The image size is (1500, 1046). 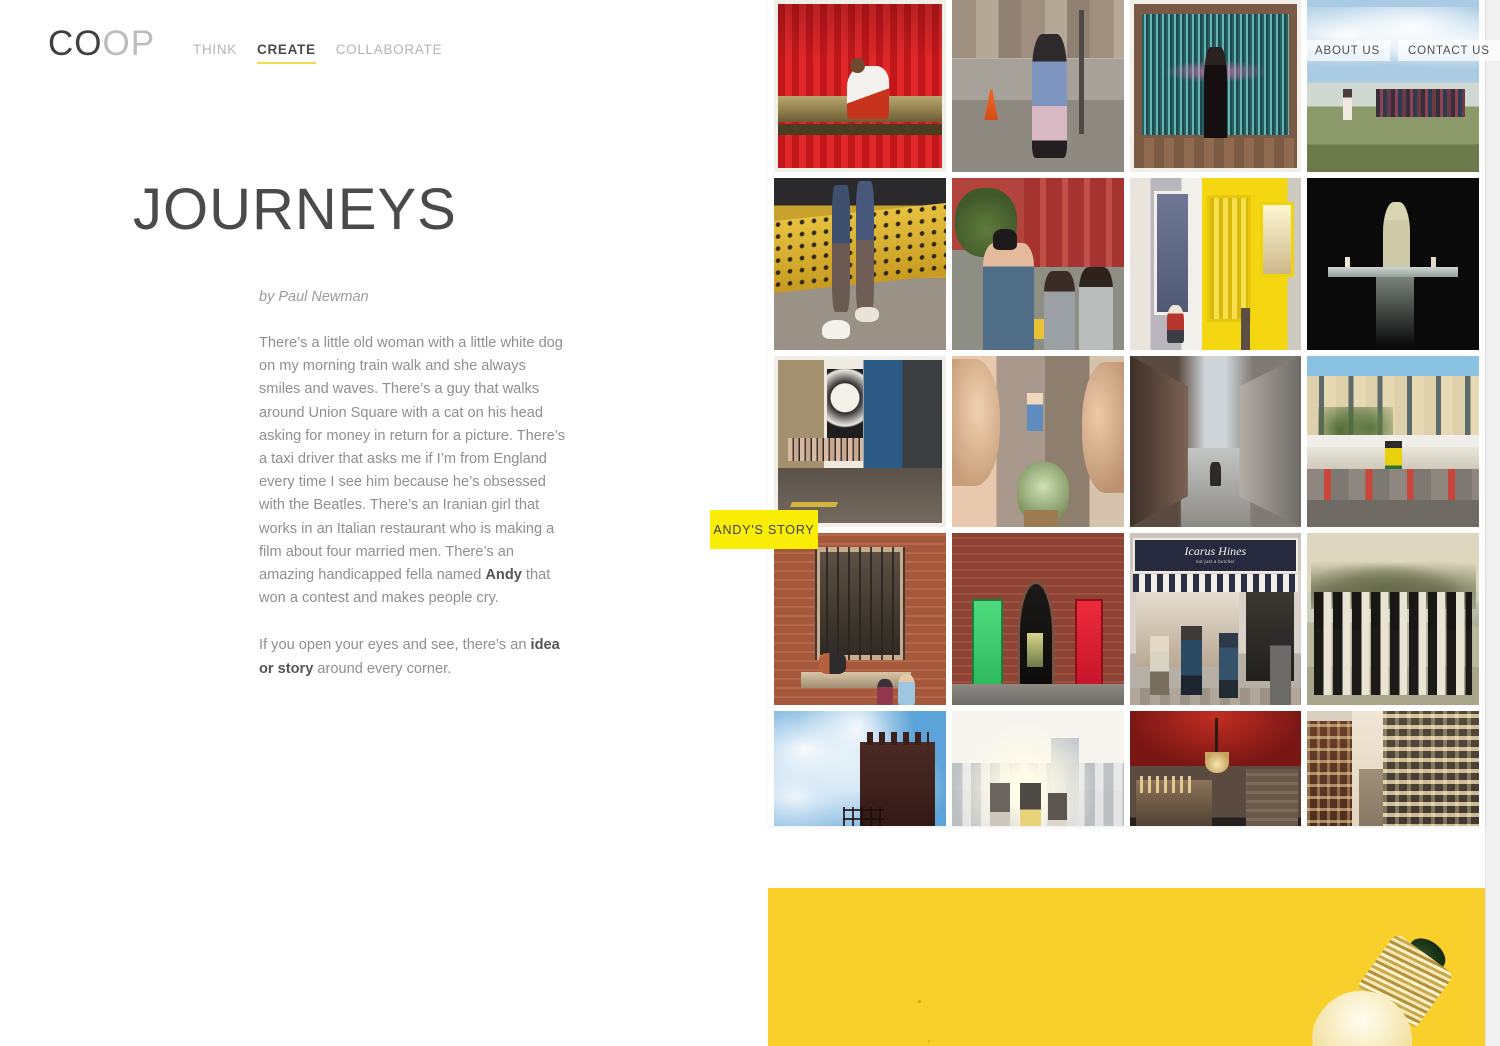 I want to click on shop-sign-tagline: not just a butcher, so click(x=1215, y=562).